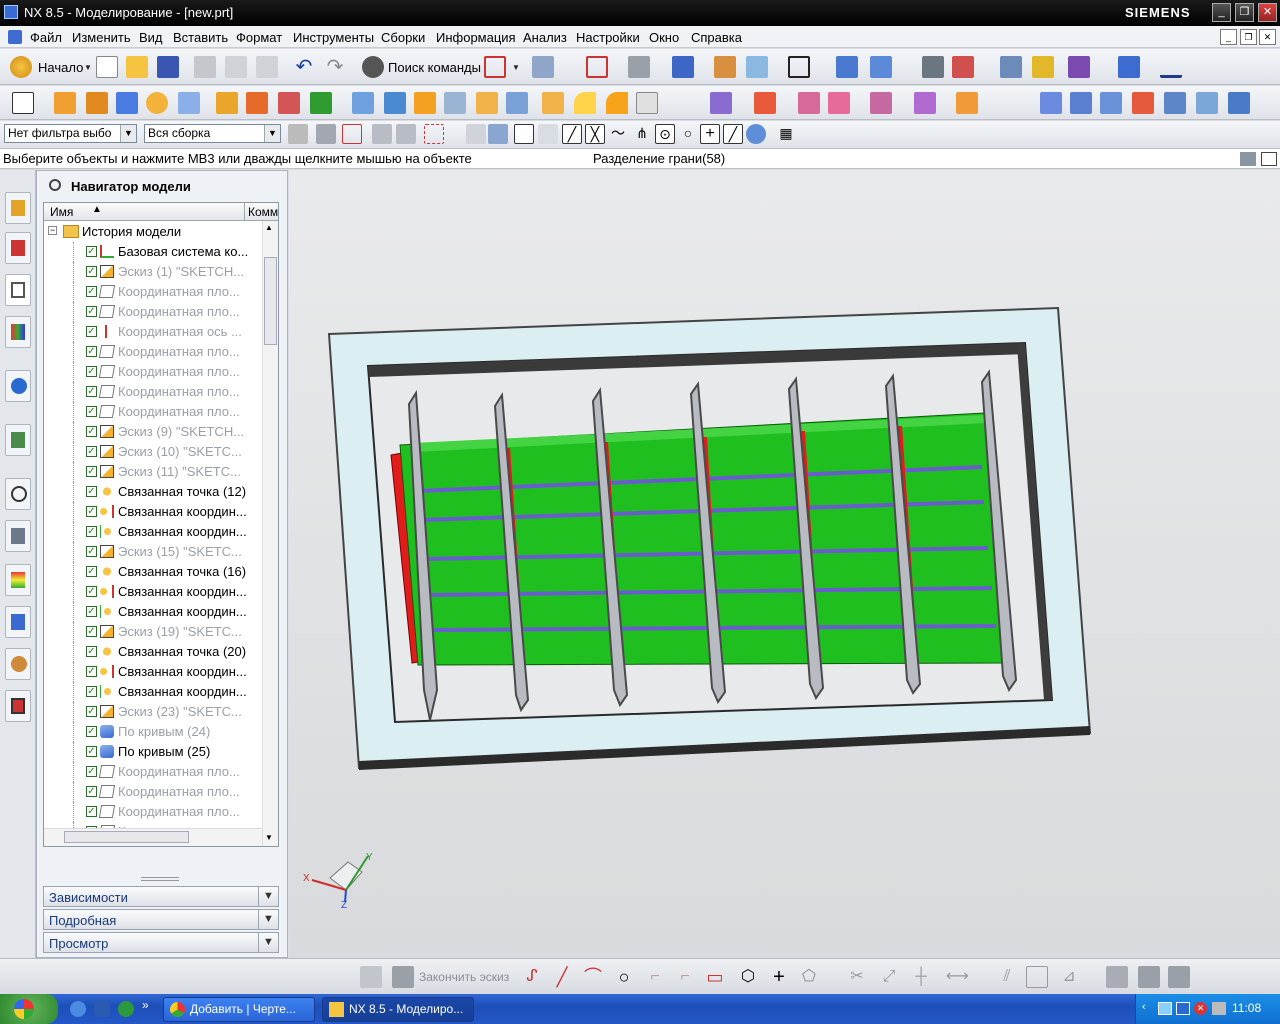 The height and width of the screenshot is (1024, 1280). Describe the element at coordinates (1051, 103) in the screenshot. I see `through-curves-icon` at that location.